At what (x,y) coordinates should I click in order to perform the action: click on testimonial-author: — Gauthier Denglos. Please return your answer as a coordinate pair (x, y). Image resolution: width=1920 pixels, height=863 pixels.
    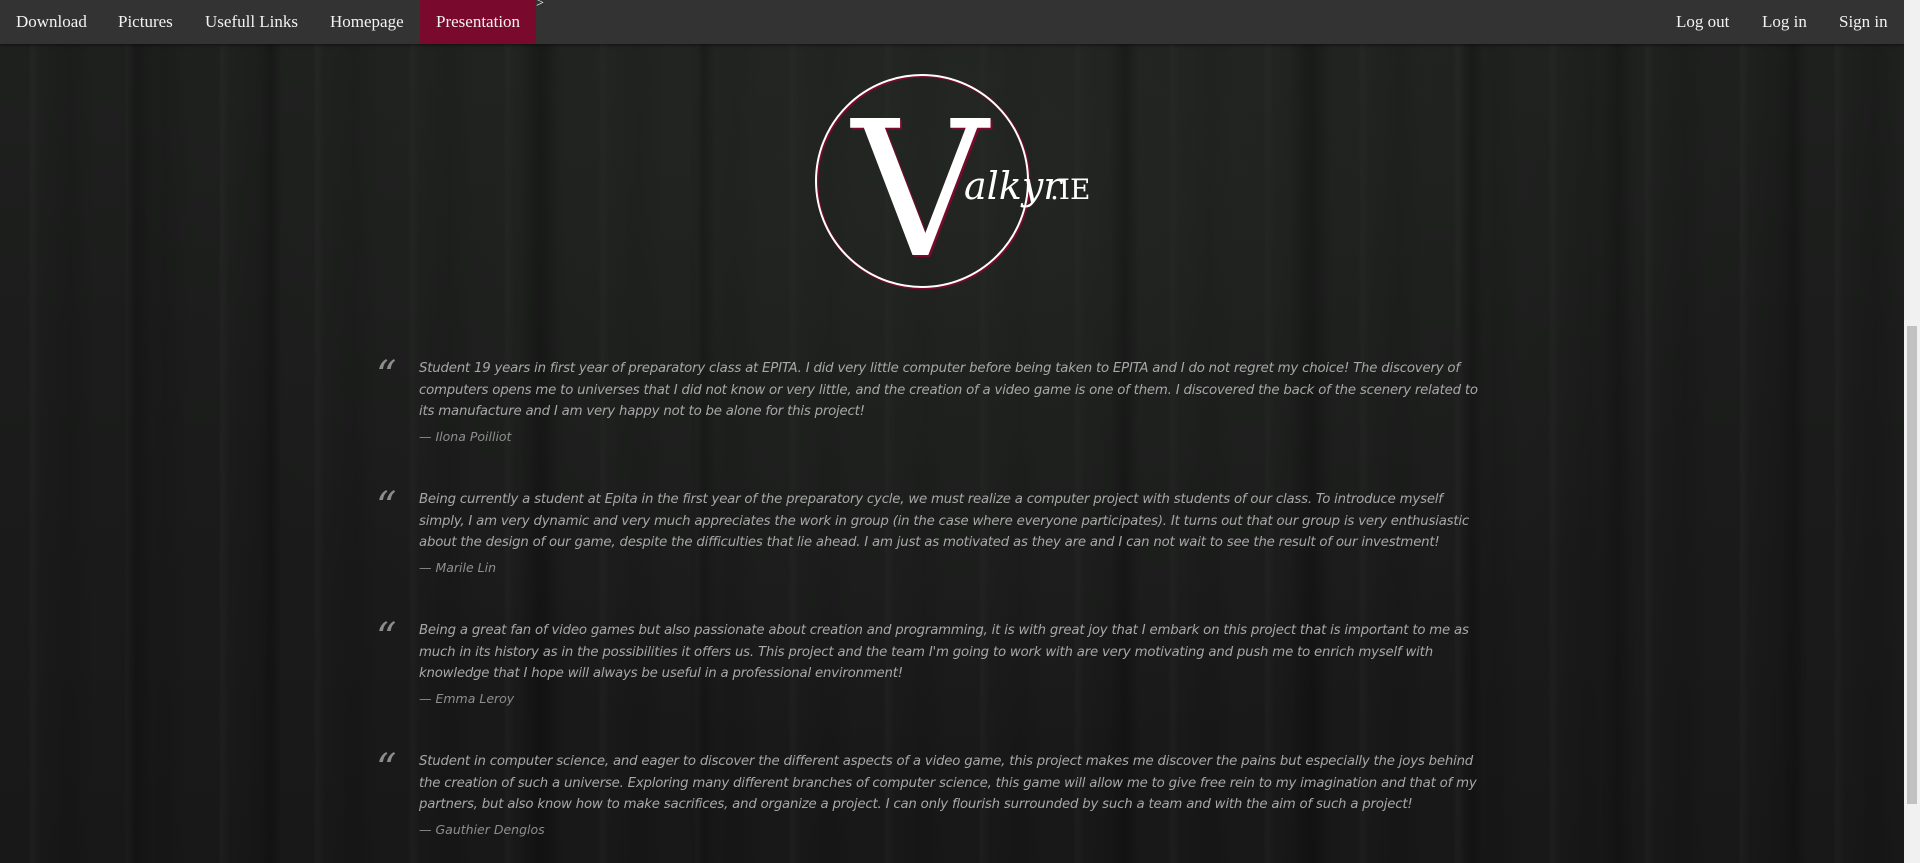
    Looking at the image, I should click on (482, 829).